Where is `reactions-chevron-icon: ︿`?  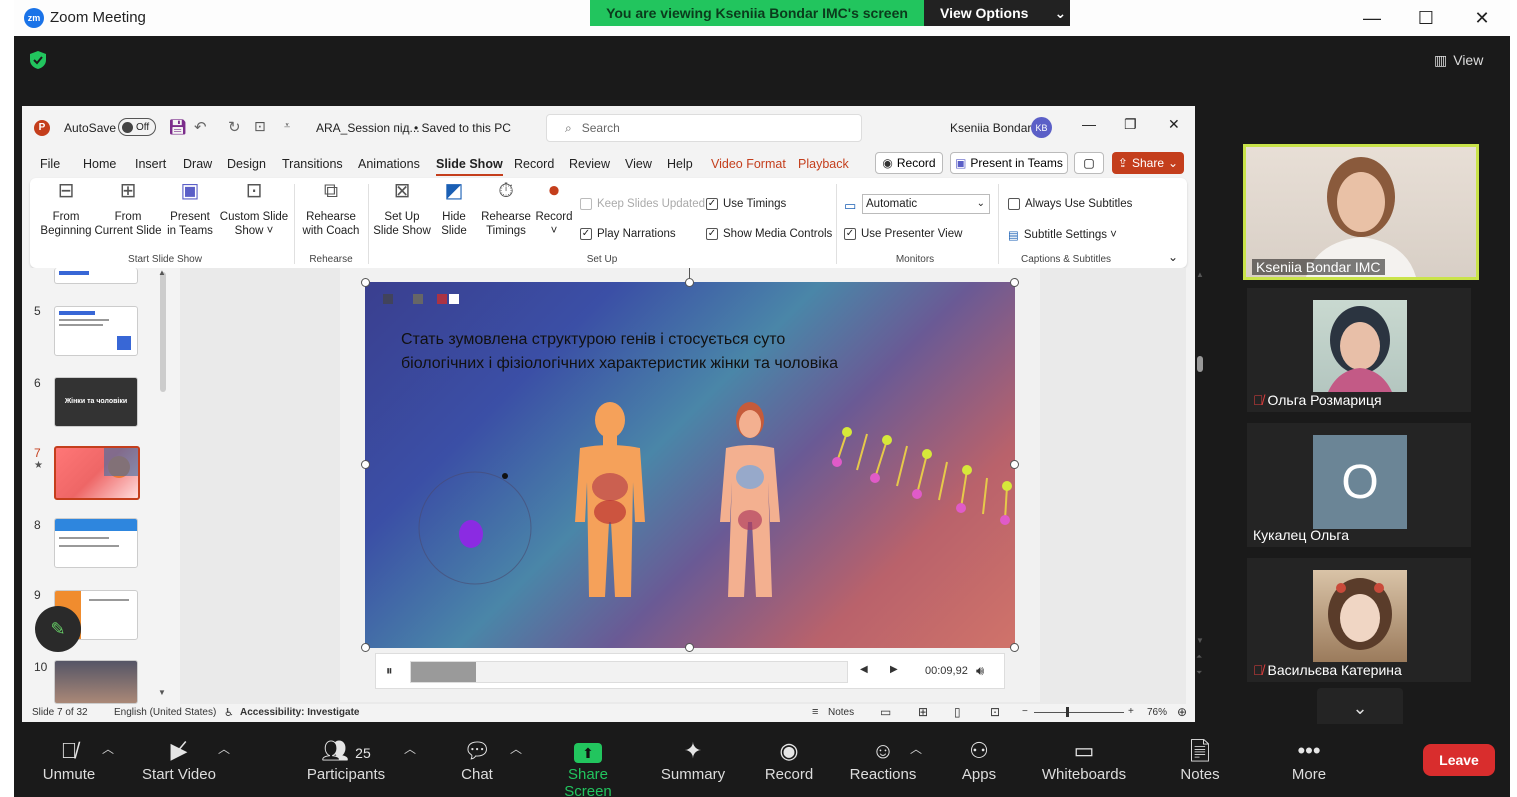
reactions-chevron-icon: ︿ is located at coordinates (916, 748).